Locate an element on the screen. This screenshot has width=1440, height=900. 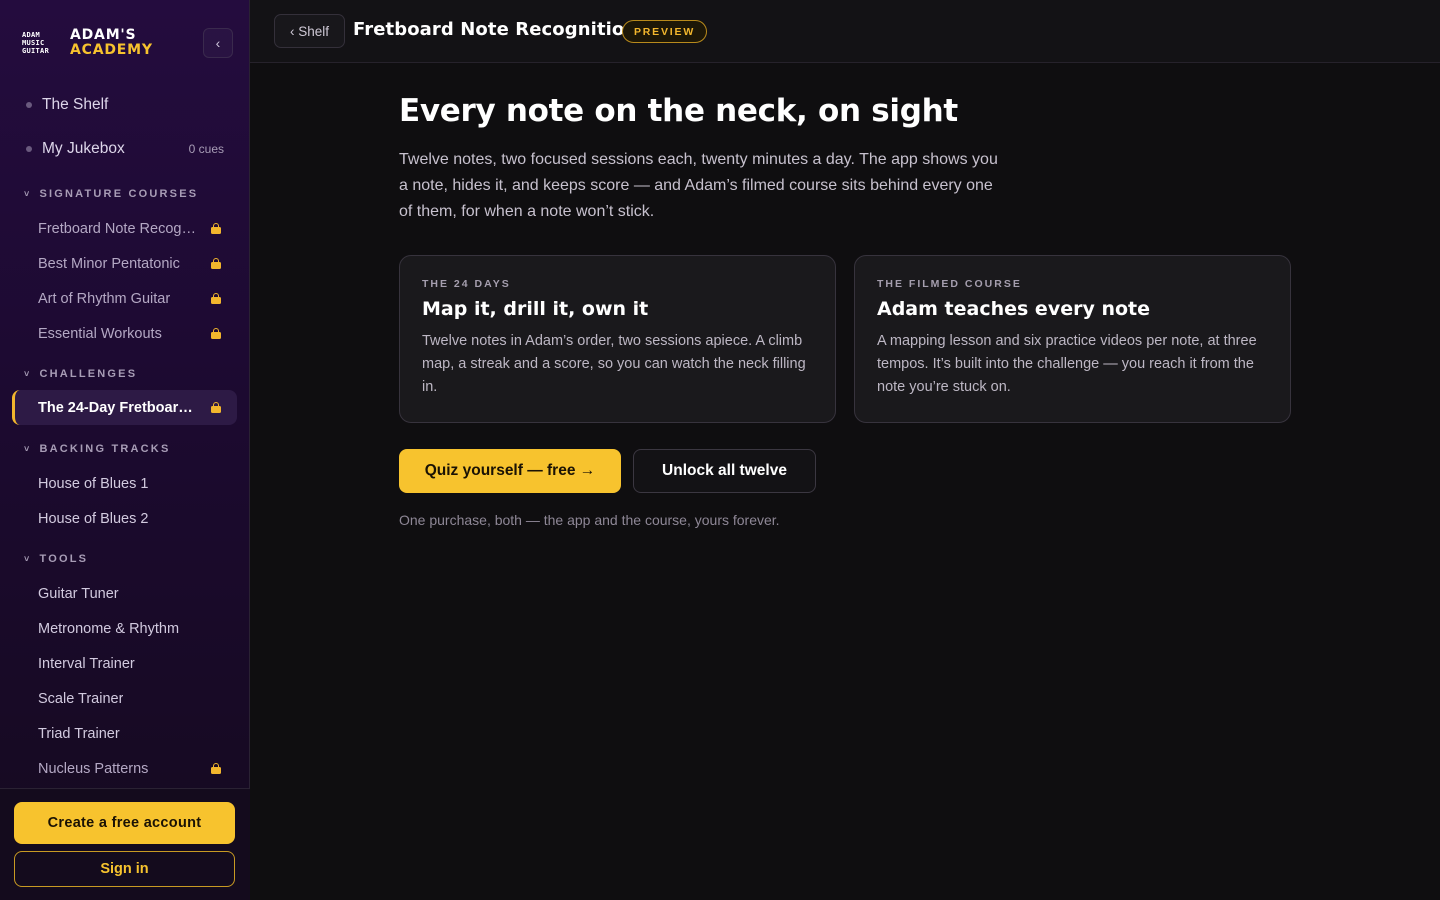
section-signature-courses: ˅ SIGNATURE COURSES is located at coordinates (111, 194).